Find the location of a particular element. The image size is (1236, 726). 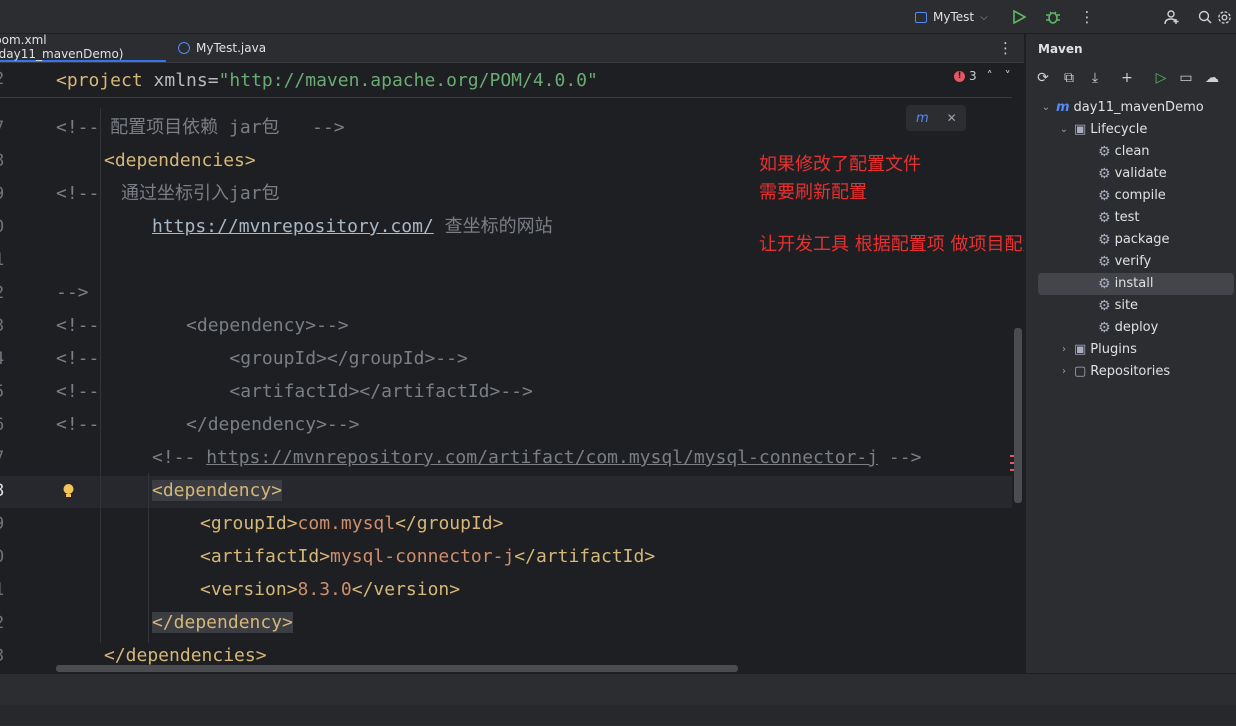

tab-pom-xml: pom.xml (day11_mavenDemo) is located at coordinates (83, 47).